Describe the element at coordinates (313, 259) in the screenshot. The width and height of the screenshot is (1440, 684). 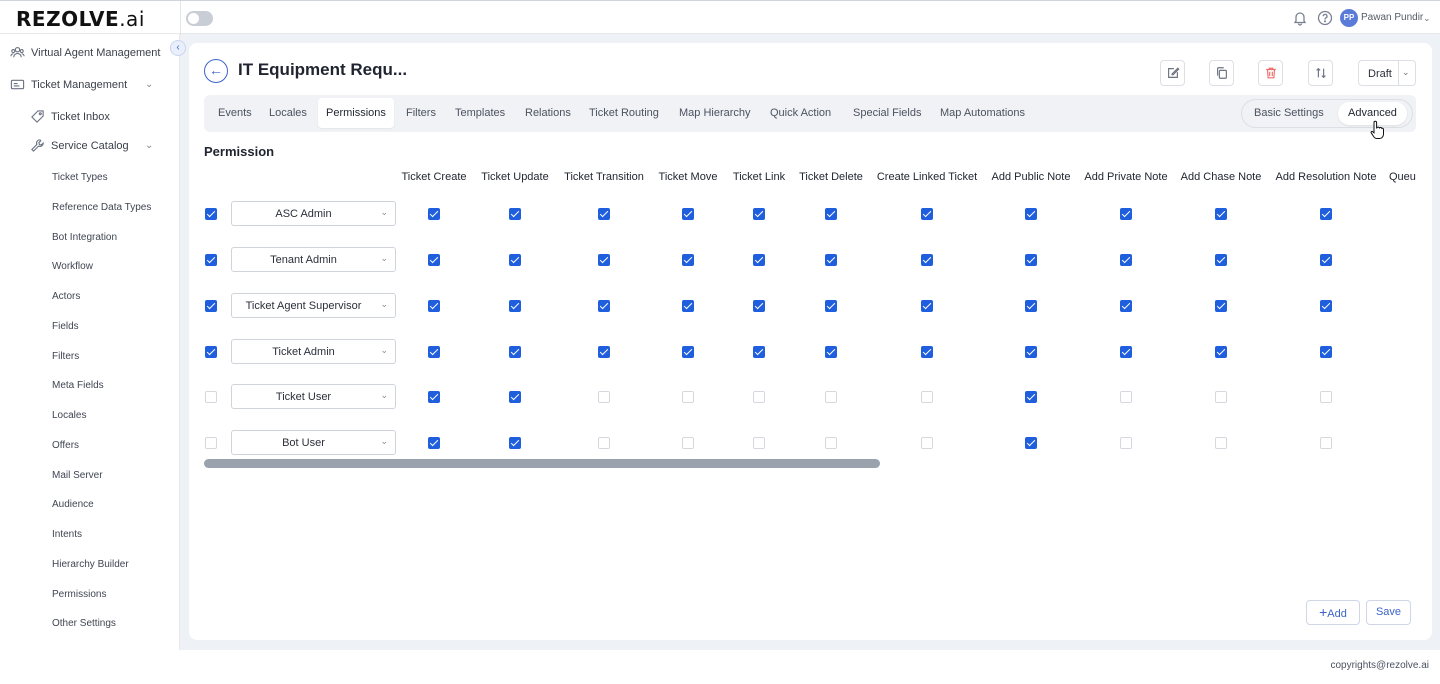
I see `role-dropdown: Tenant Admin ⌄` at that location.